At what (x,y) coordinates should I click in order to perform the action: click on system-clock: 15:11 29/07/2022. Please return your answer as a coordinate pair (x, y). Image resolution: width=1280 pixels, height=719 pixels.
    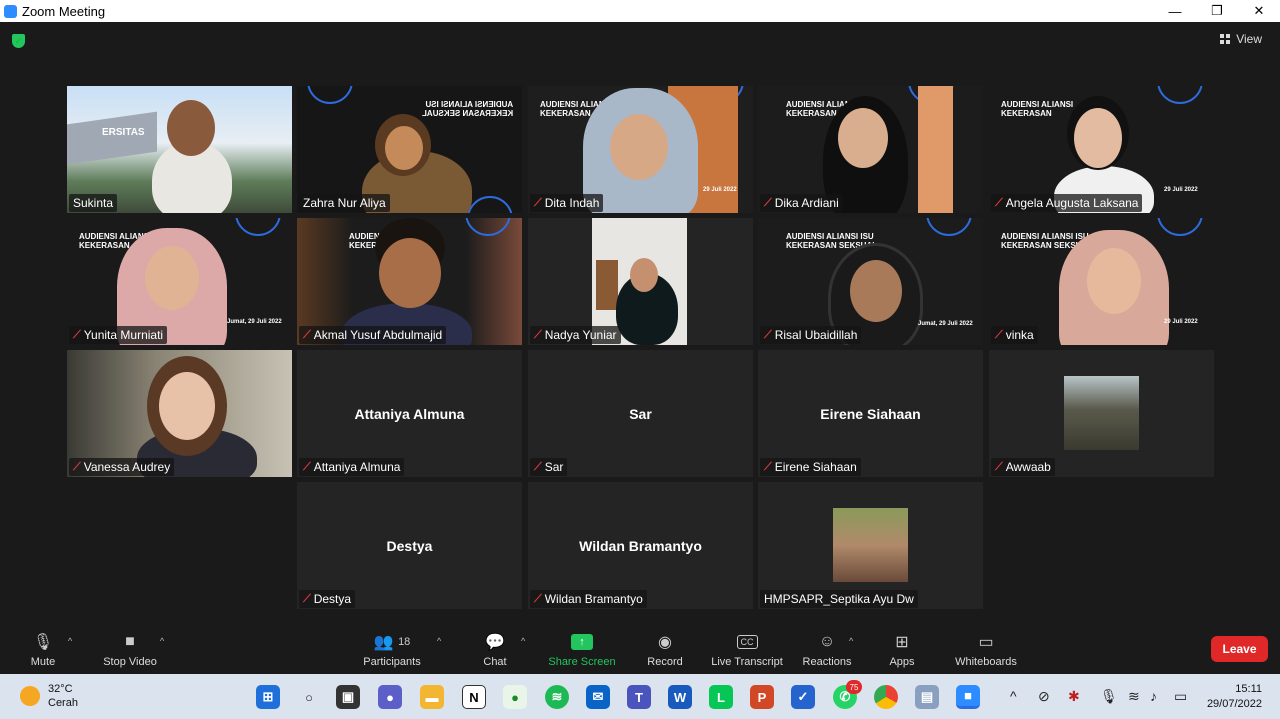
    Looking at the image, I should click on (1234, 697).